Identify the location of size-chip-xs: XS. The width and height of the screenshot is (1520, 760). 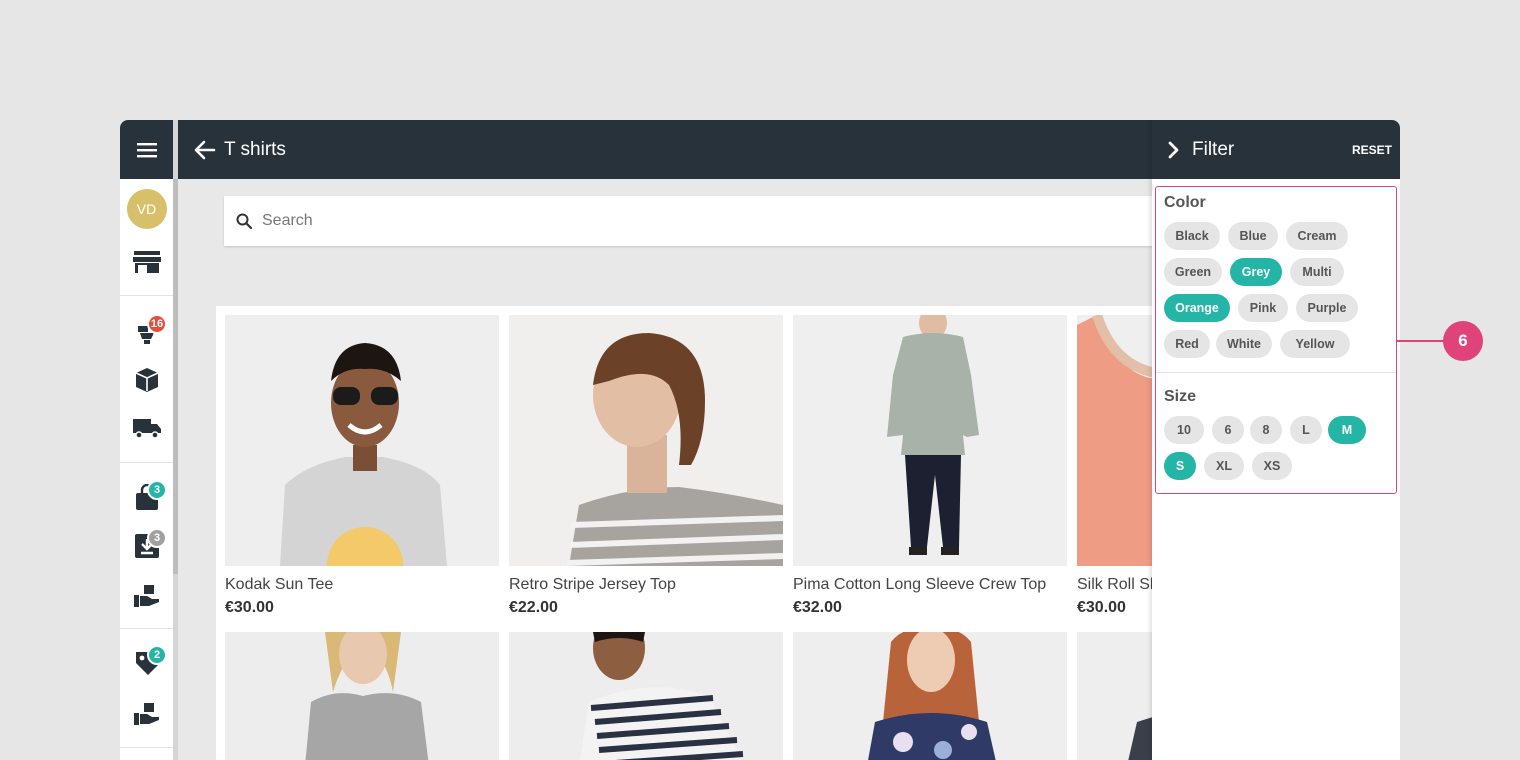
(1272, 466).